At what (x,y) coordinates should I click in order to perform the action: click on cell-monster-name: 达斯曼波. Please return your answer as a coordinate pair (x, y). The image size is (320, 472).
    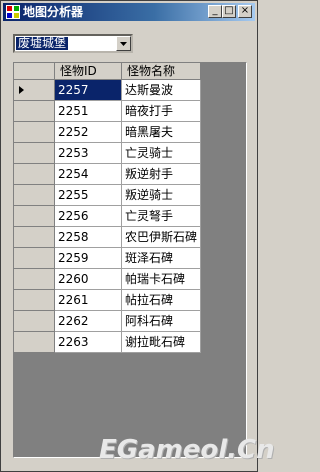
    Looking at the image, I should click on (161, 90).